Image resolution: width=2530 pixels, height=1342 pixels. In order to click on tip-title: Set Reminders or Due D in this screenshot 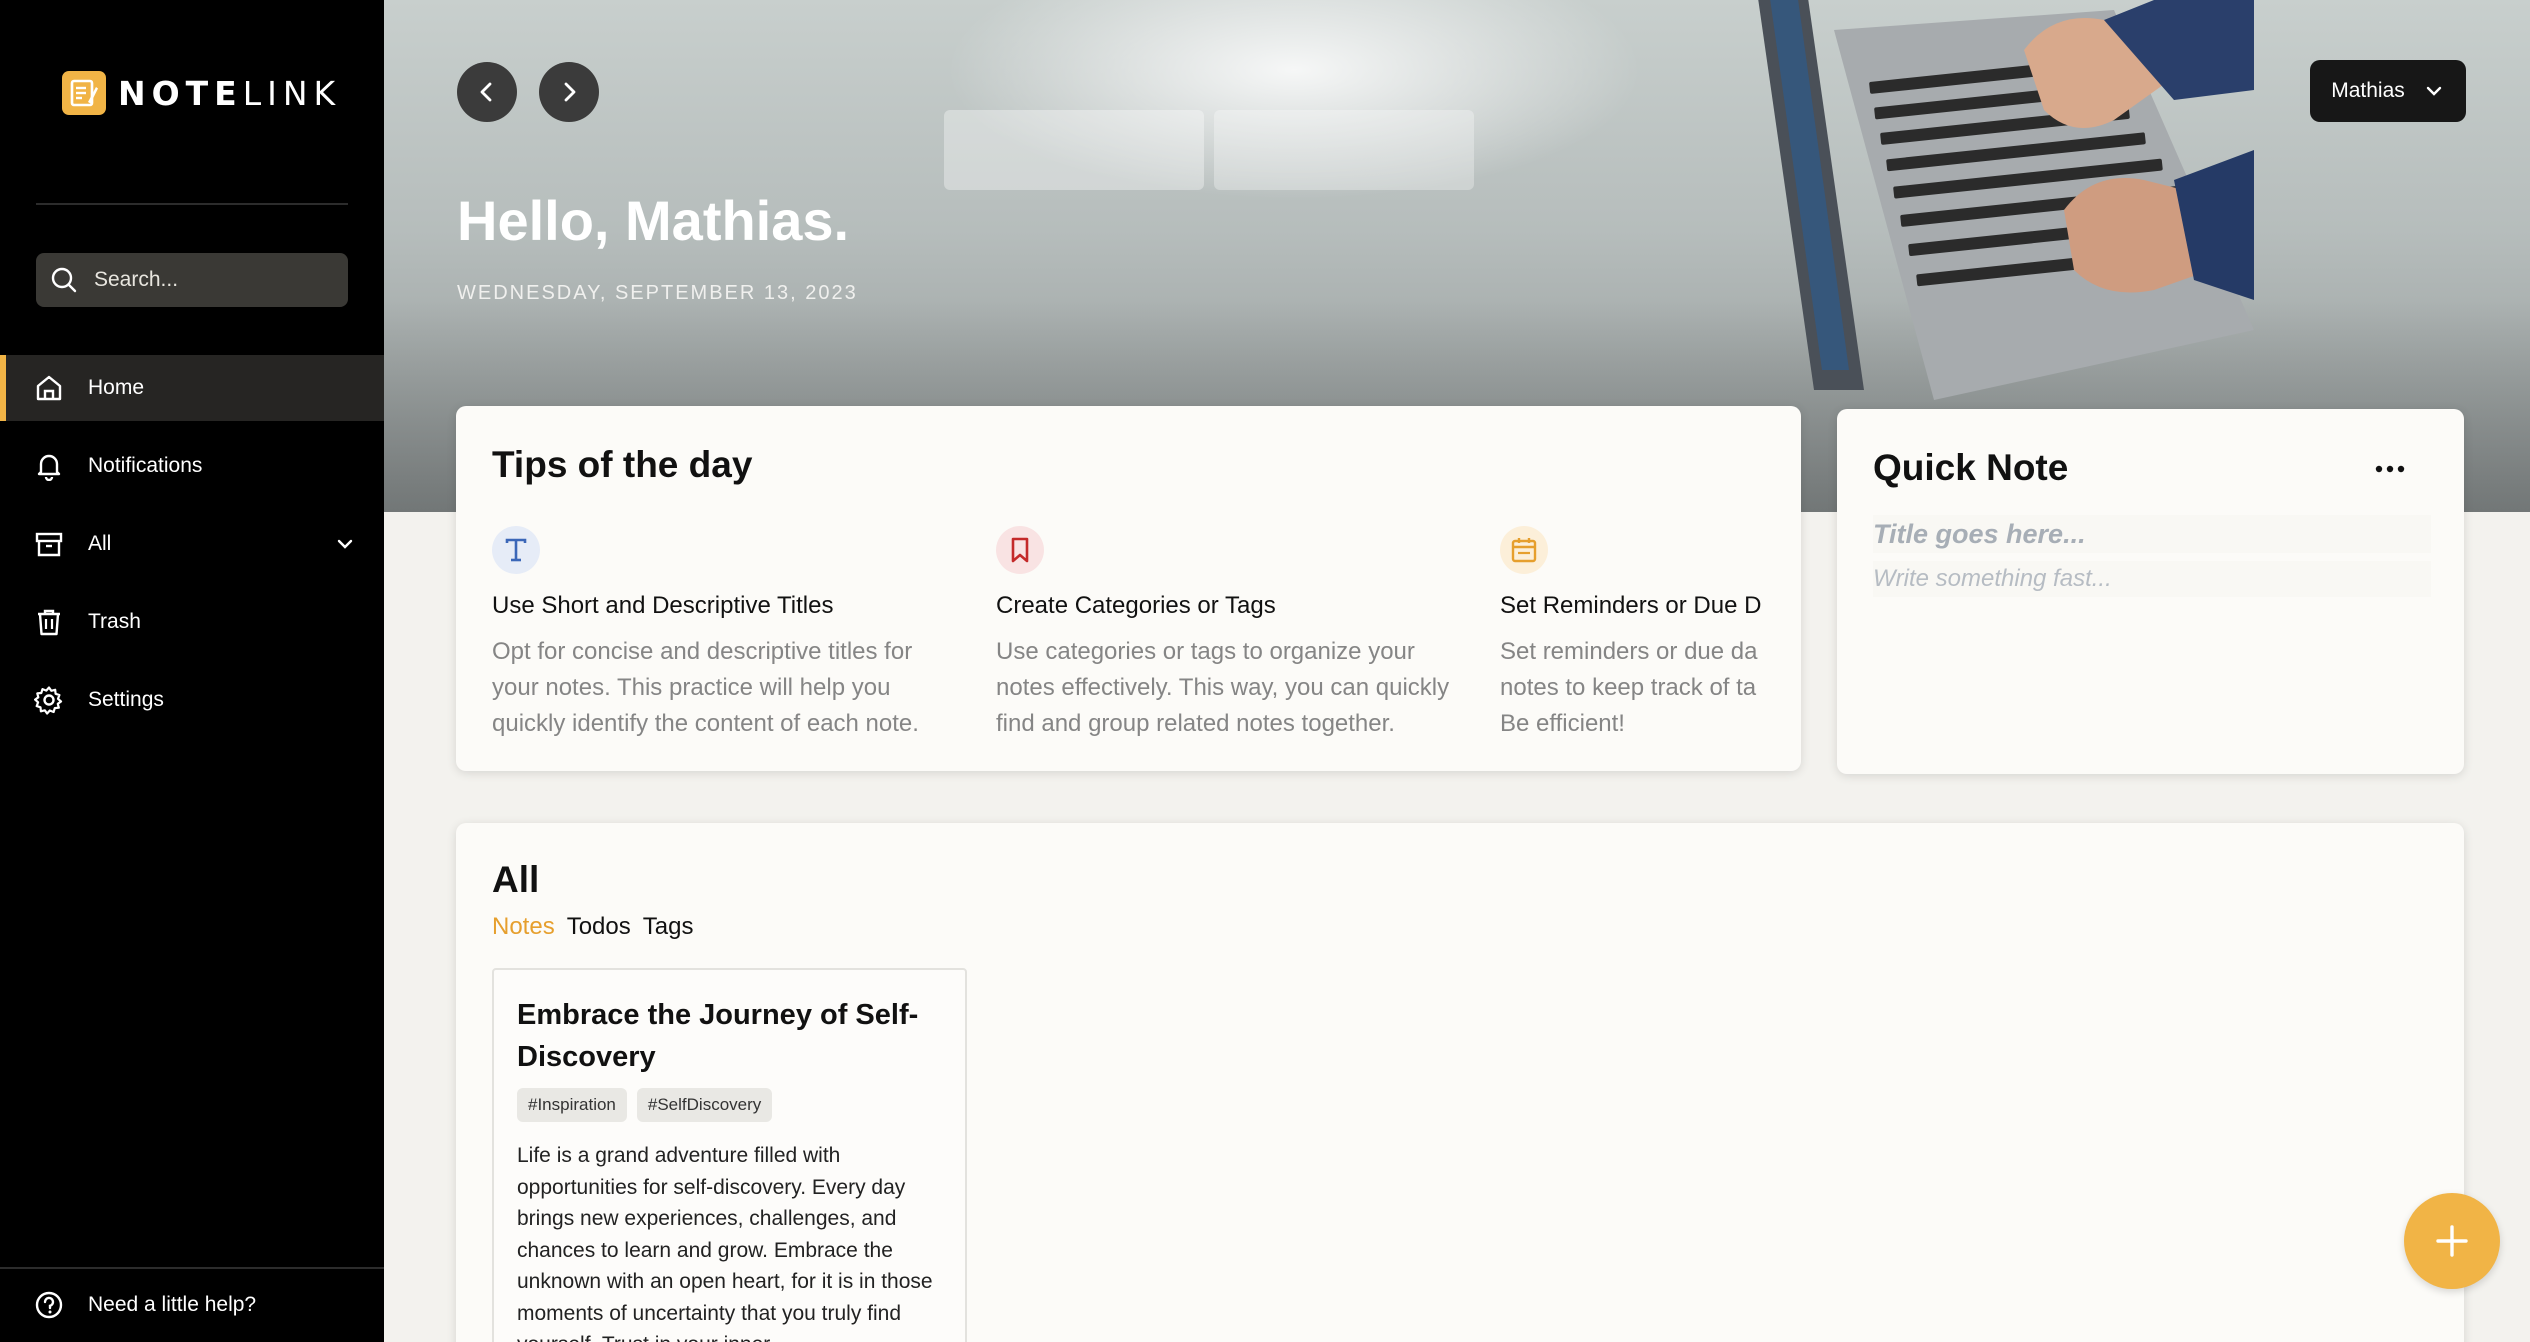, I will do `click(1631, 605)`.